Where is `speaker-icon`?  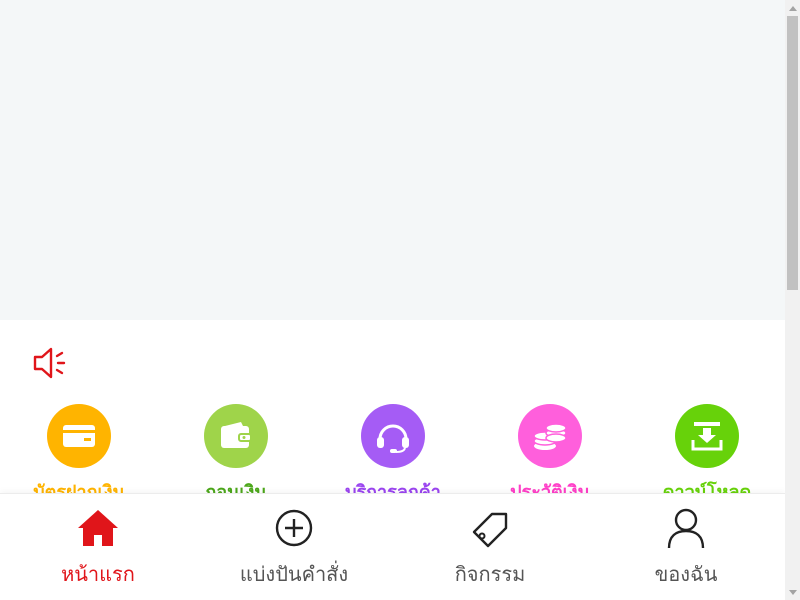 speaker-icon is located at coordinates (50, 363).